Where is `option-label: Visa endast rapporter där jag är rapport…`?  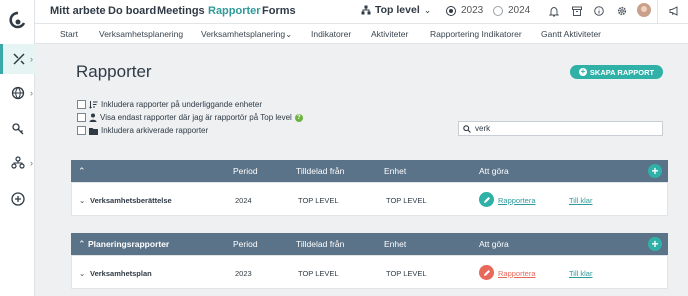
option-label: Visa endast rapporter där jag är rapport… is located at coordinates (196, 117).